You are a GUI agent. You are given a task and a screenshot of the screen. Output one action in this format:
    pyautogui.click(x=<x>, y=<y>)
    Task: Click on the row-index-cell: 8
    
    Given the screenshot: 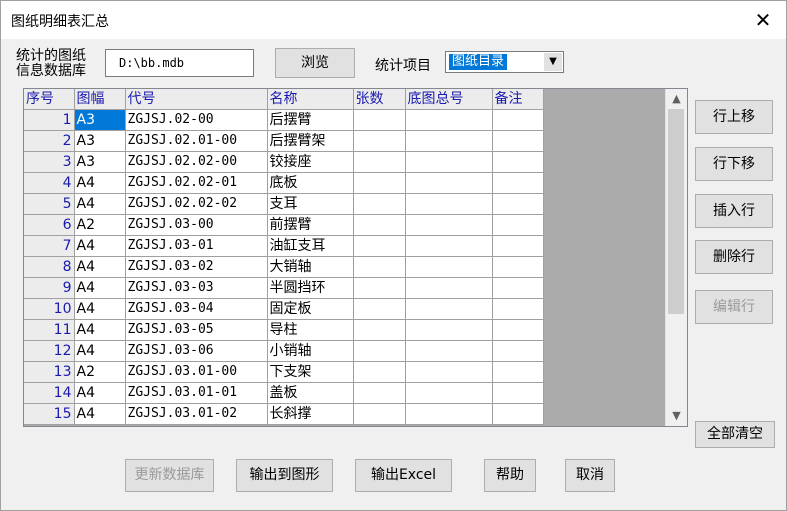 What is the action you would take?
    pyautogui.click(x=49, y=267)
    